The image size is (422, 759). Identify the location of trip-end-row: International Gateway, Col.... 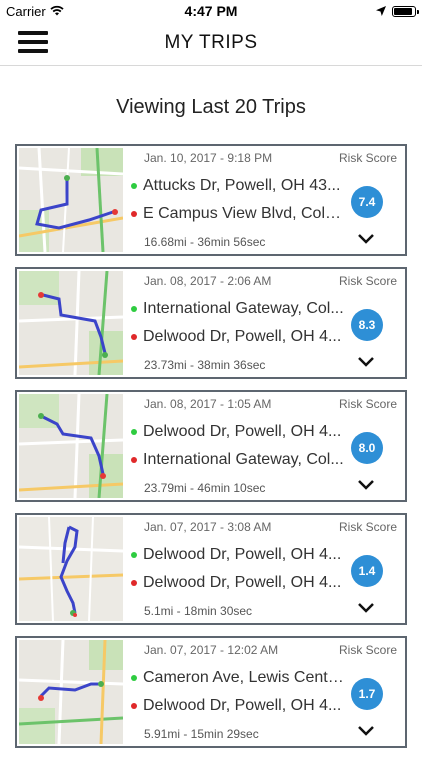
(238, 460).